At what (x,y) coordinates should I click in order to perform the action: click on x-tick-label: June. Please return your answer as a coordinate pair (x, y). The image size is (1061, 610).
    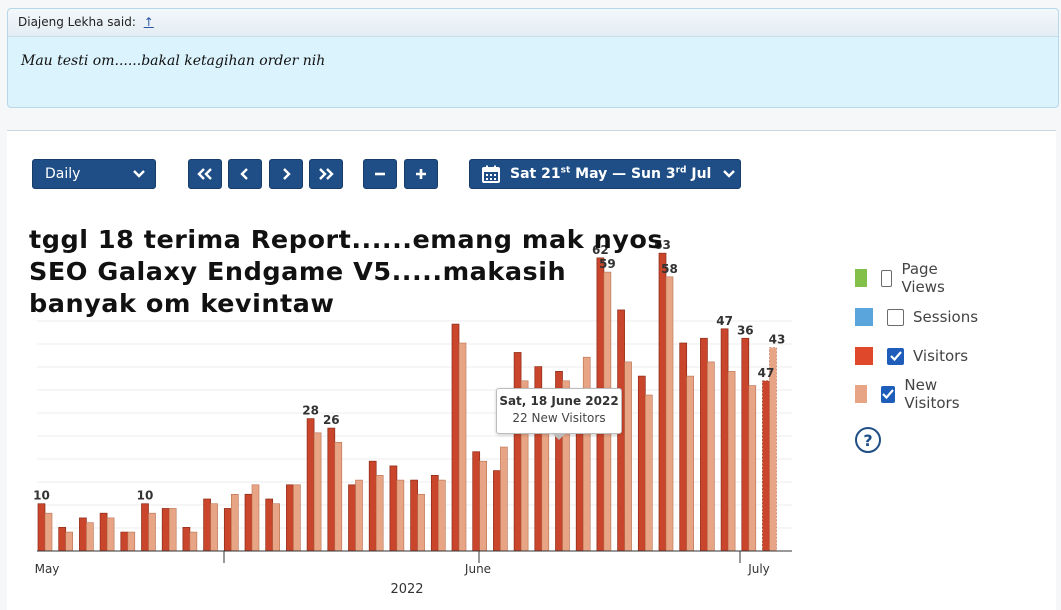
    Looking at the image, I should click on (477, 569).